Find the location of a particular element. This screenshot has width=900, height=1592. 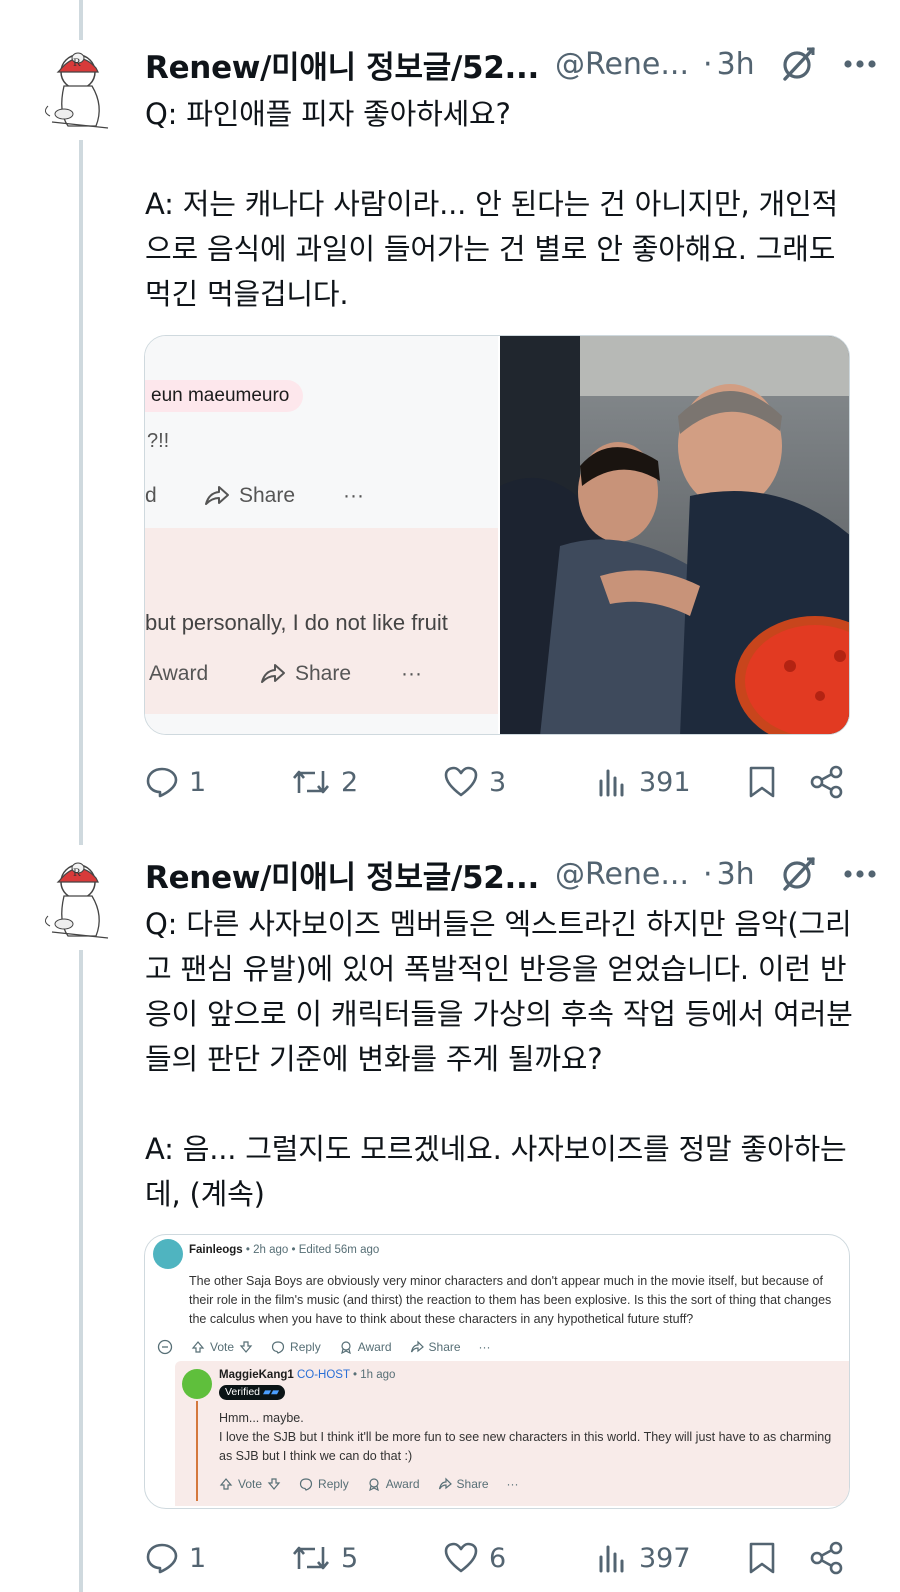

comment-meta: • 1h ago is located at coordinates (372, 1375).